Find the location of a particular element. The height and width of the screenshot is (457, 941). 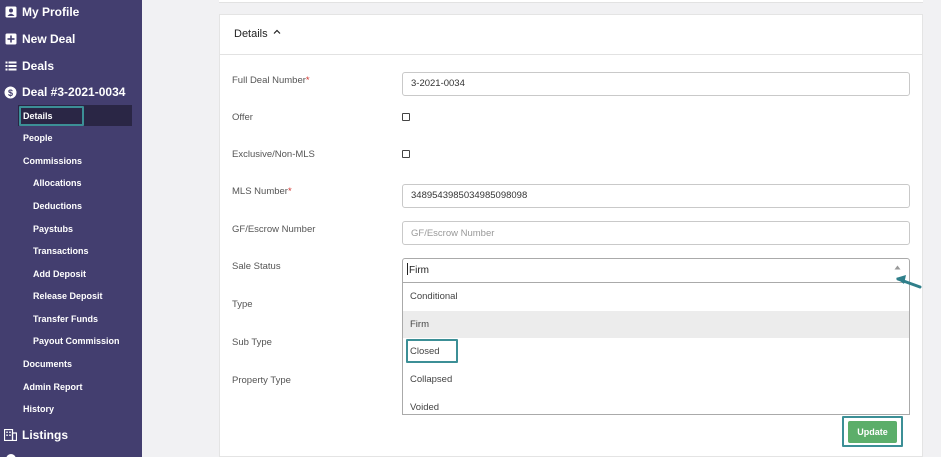

full-deal-number-label: Full Deal Number* is located at coordinates (271, 80).